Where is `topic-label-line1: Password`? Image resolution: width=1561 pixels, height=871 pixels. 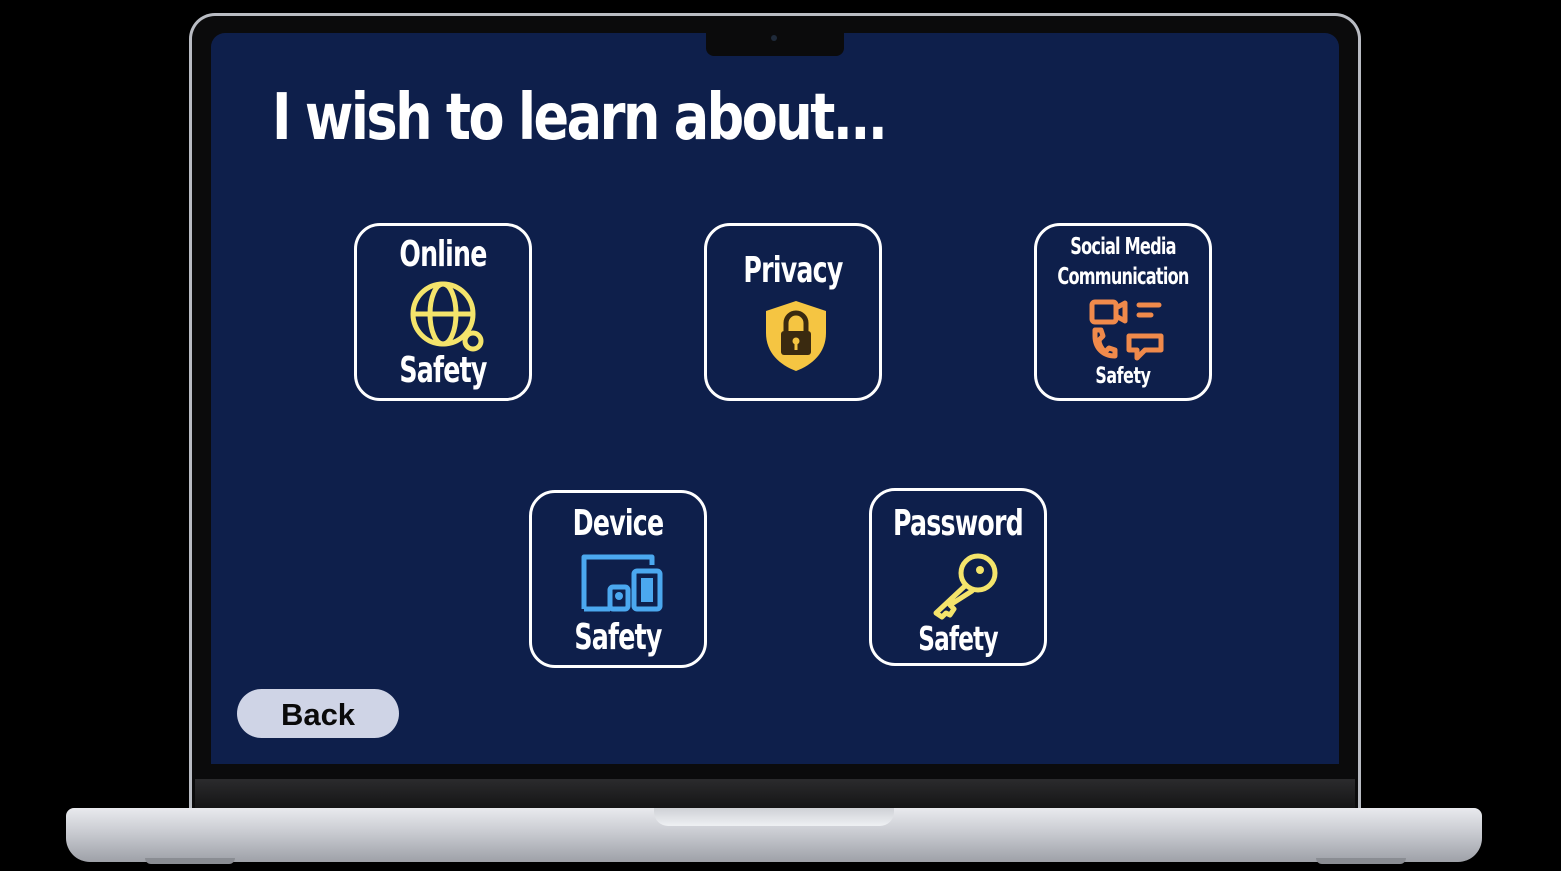
topic-label-line1: Password is located at coordinates (958, 523).